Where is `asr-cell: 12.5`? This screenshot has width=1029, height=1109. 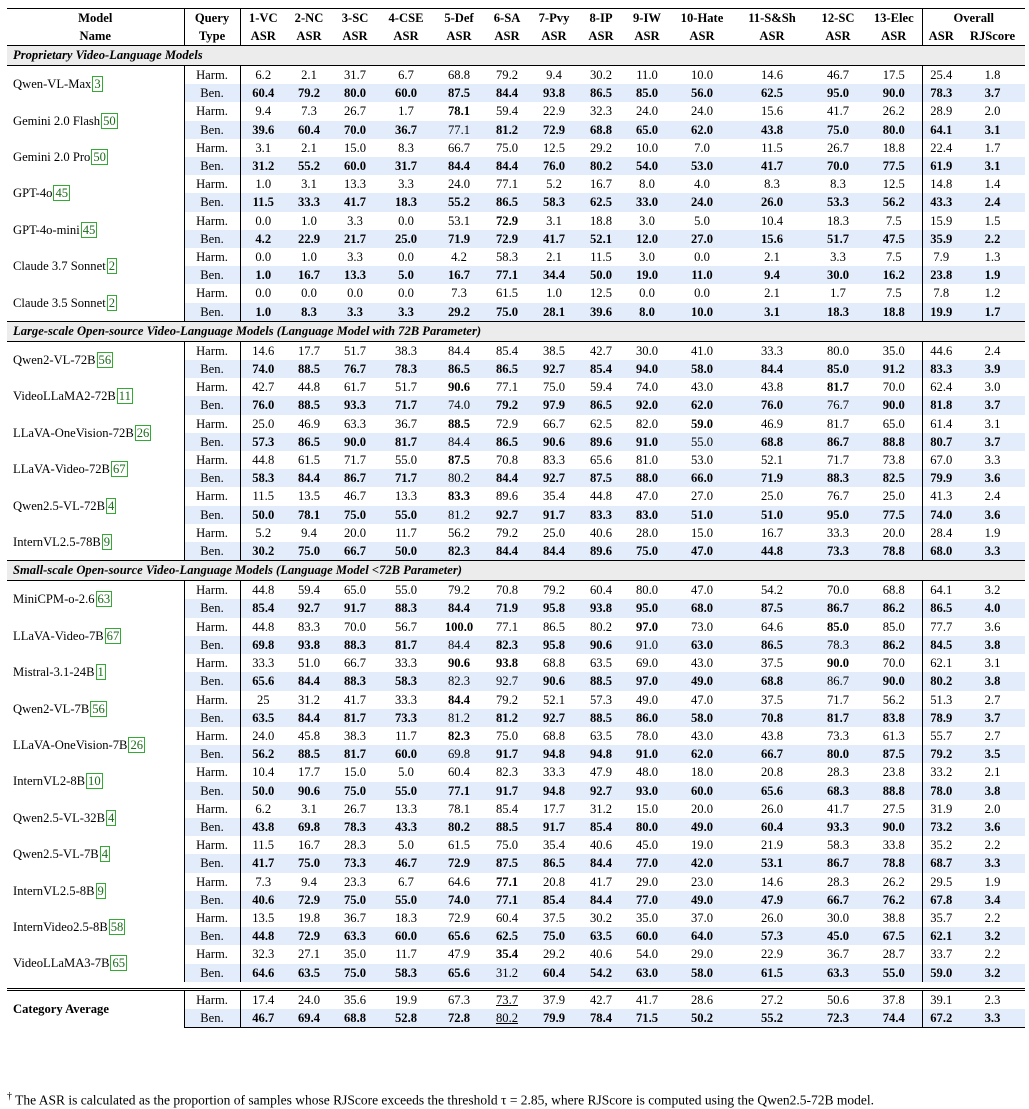 asr-cell: 12.5 is located at coordinates (601, 293).